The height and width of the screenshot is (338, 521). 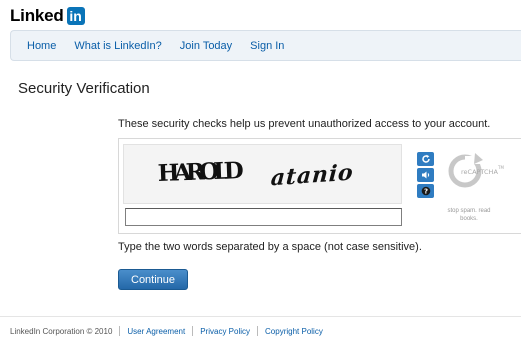 I want to click on captcha-image: HAROLD atanio, so click(x=262, y=174).